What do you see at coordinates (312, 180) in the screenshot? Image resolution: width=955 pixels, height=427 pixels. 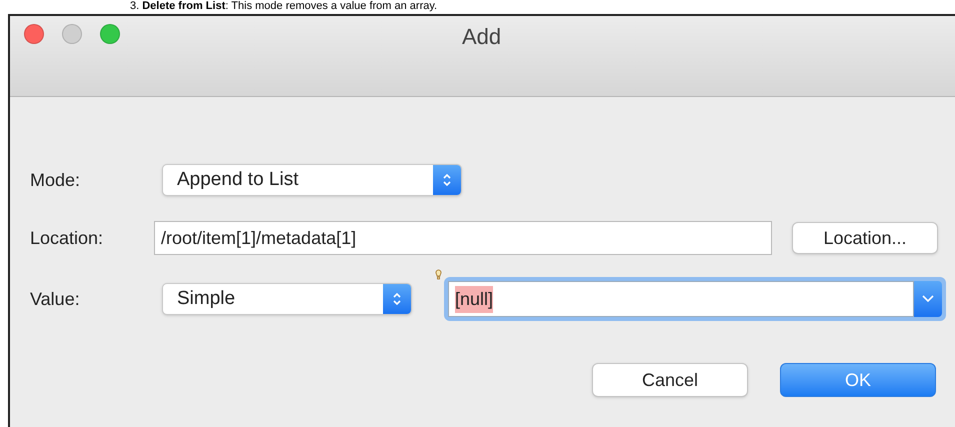 I see `mode-dropdown: Append to List` at bounding box center [312, 180].